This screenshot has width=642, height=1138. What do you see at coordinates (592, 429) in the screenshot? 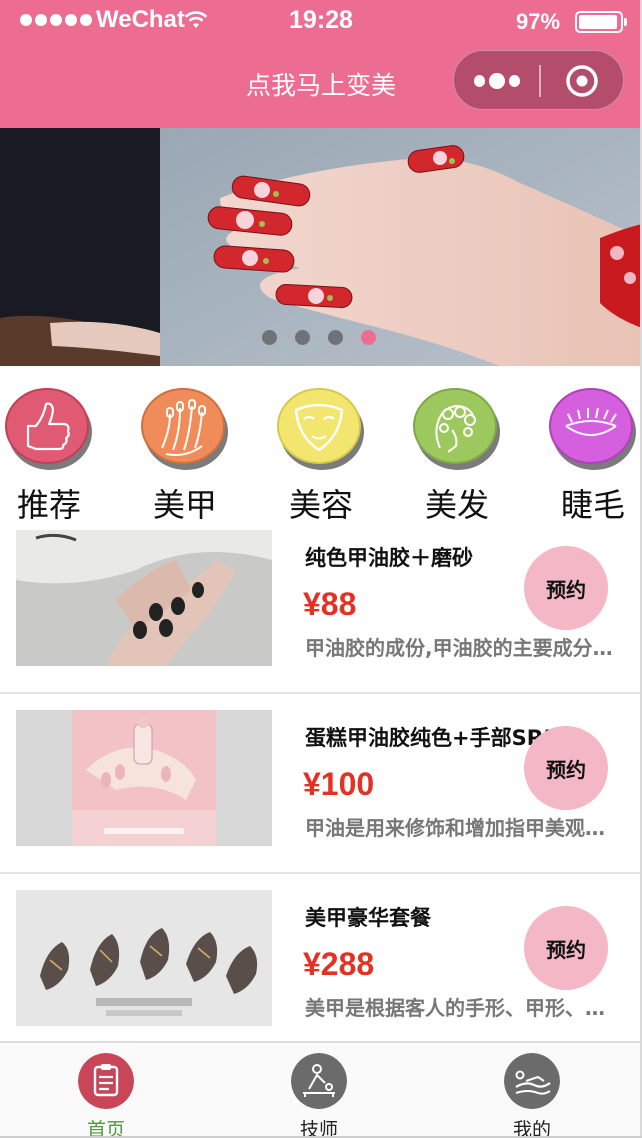
I see `eyelash-icon` at bounding box center [592, 429].